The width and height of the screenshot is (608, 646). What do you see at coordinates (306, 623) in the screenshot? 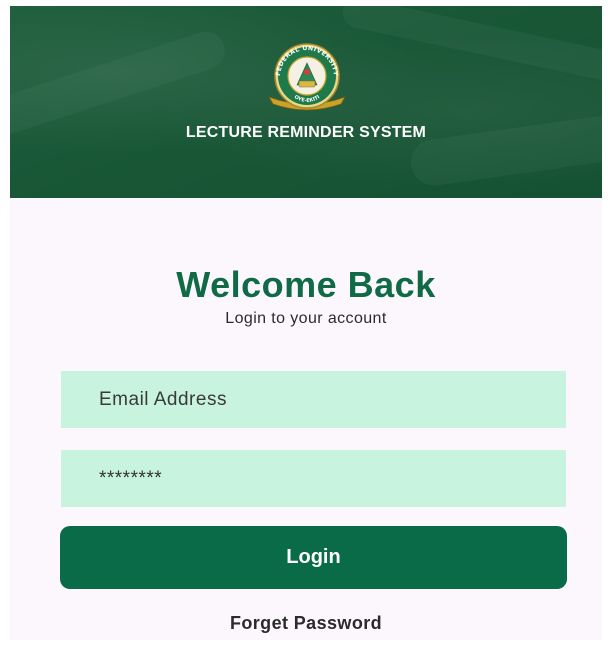
I see `forget-password-link: Forget Password` at bounding box center [306, 623].